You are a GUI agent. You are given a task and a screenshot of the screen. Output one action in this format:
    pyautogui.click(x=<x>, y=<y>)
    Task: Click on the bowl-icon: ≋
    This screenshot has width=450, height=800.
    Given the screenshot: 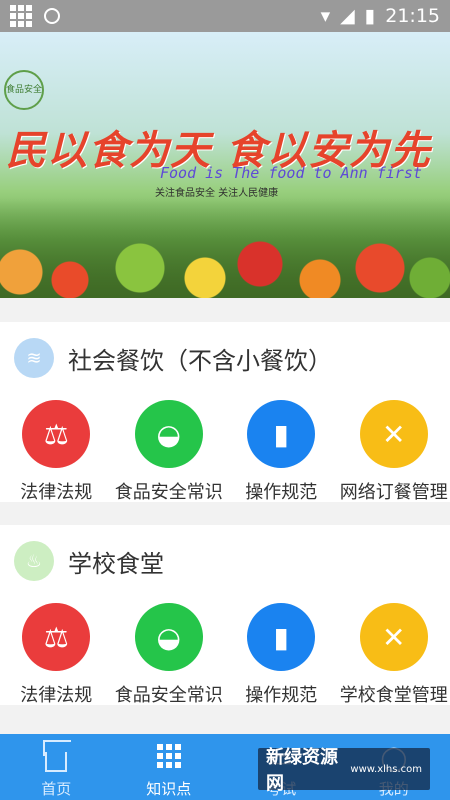 What is the action you would take?
    pyautogui.click(x=34, y=358)
    